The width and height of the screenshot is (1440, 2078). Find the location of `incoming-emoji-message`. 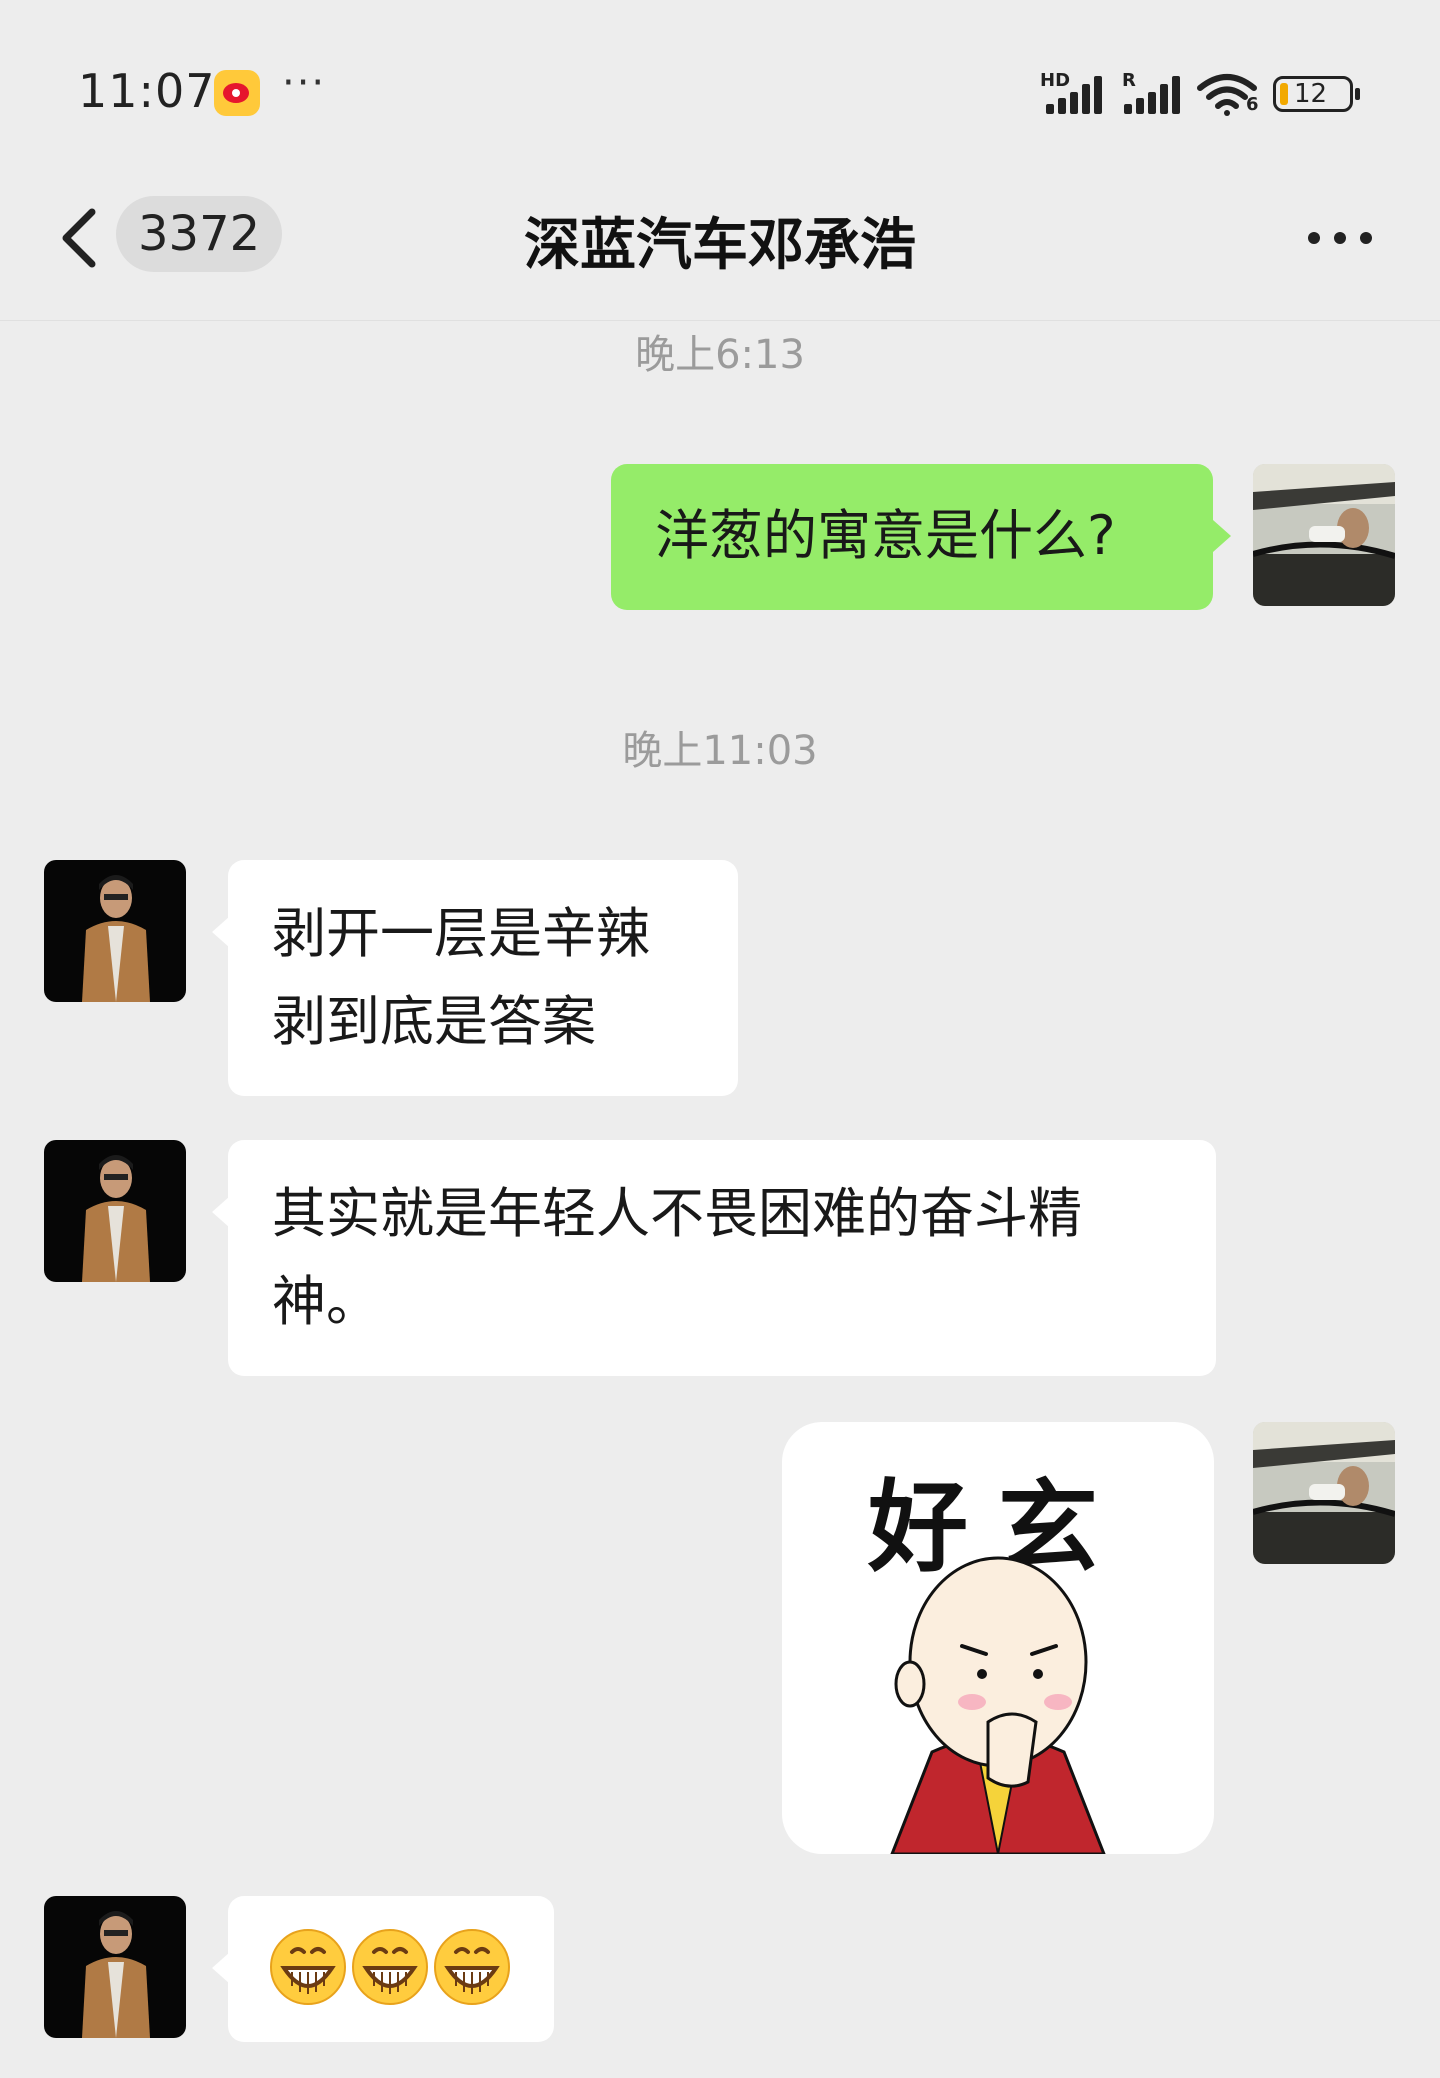

incoming-emoji-message is located at coordinates (383, 1969).